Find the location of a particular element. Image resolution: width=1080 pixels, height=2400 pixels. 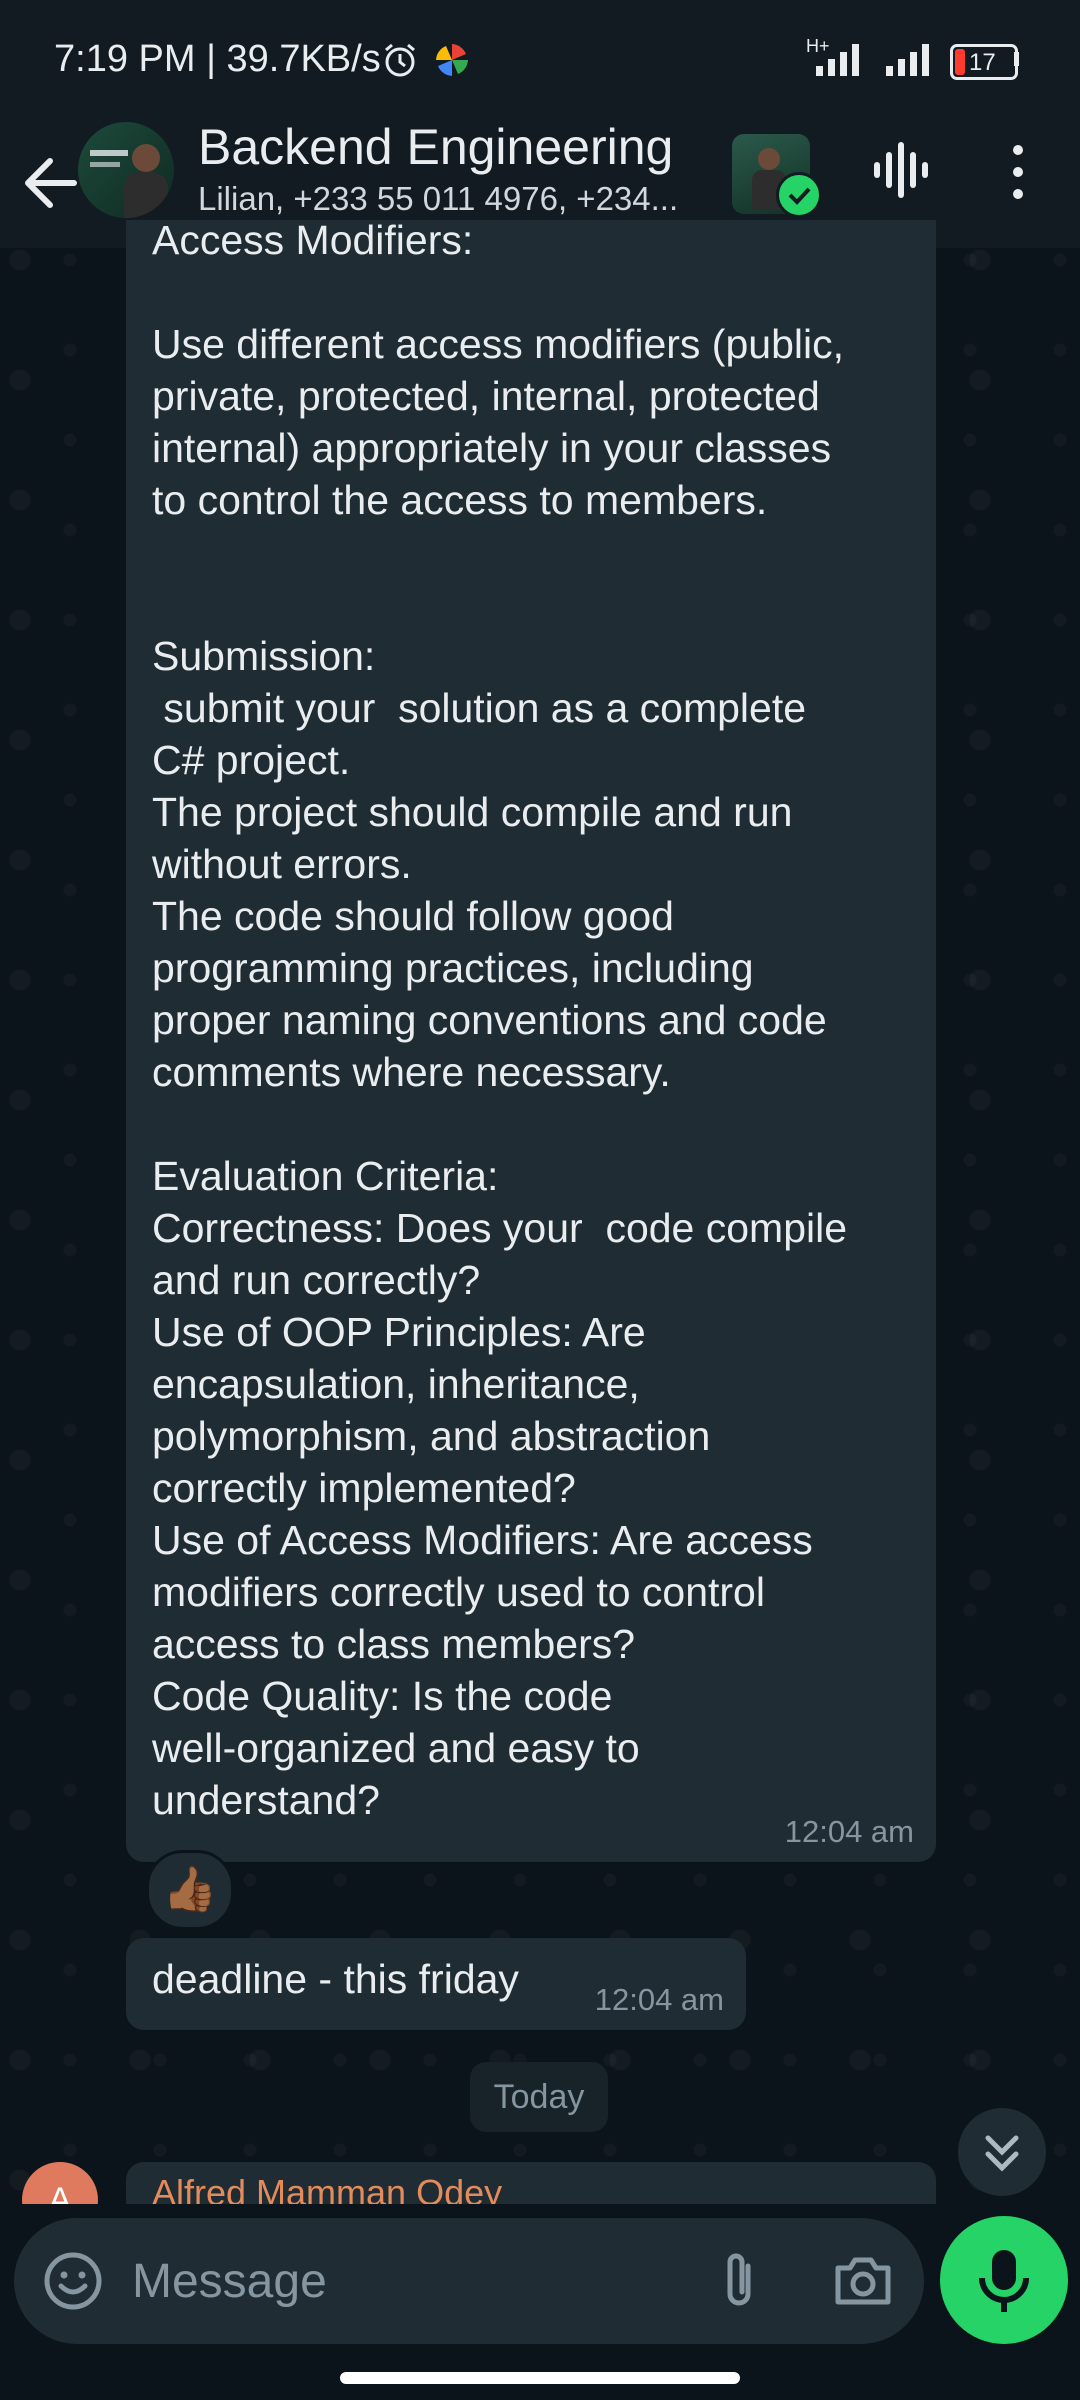

message-line: Submission: is located at coordinates (264, 656).